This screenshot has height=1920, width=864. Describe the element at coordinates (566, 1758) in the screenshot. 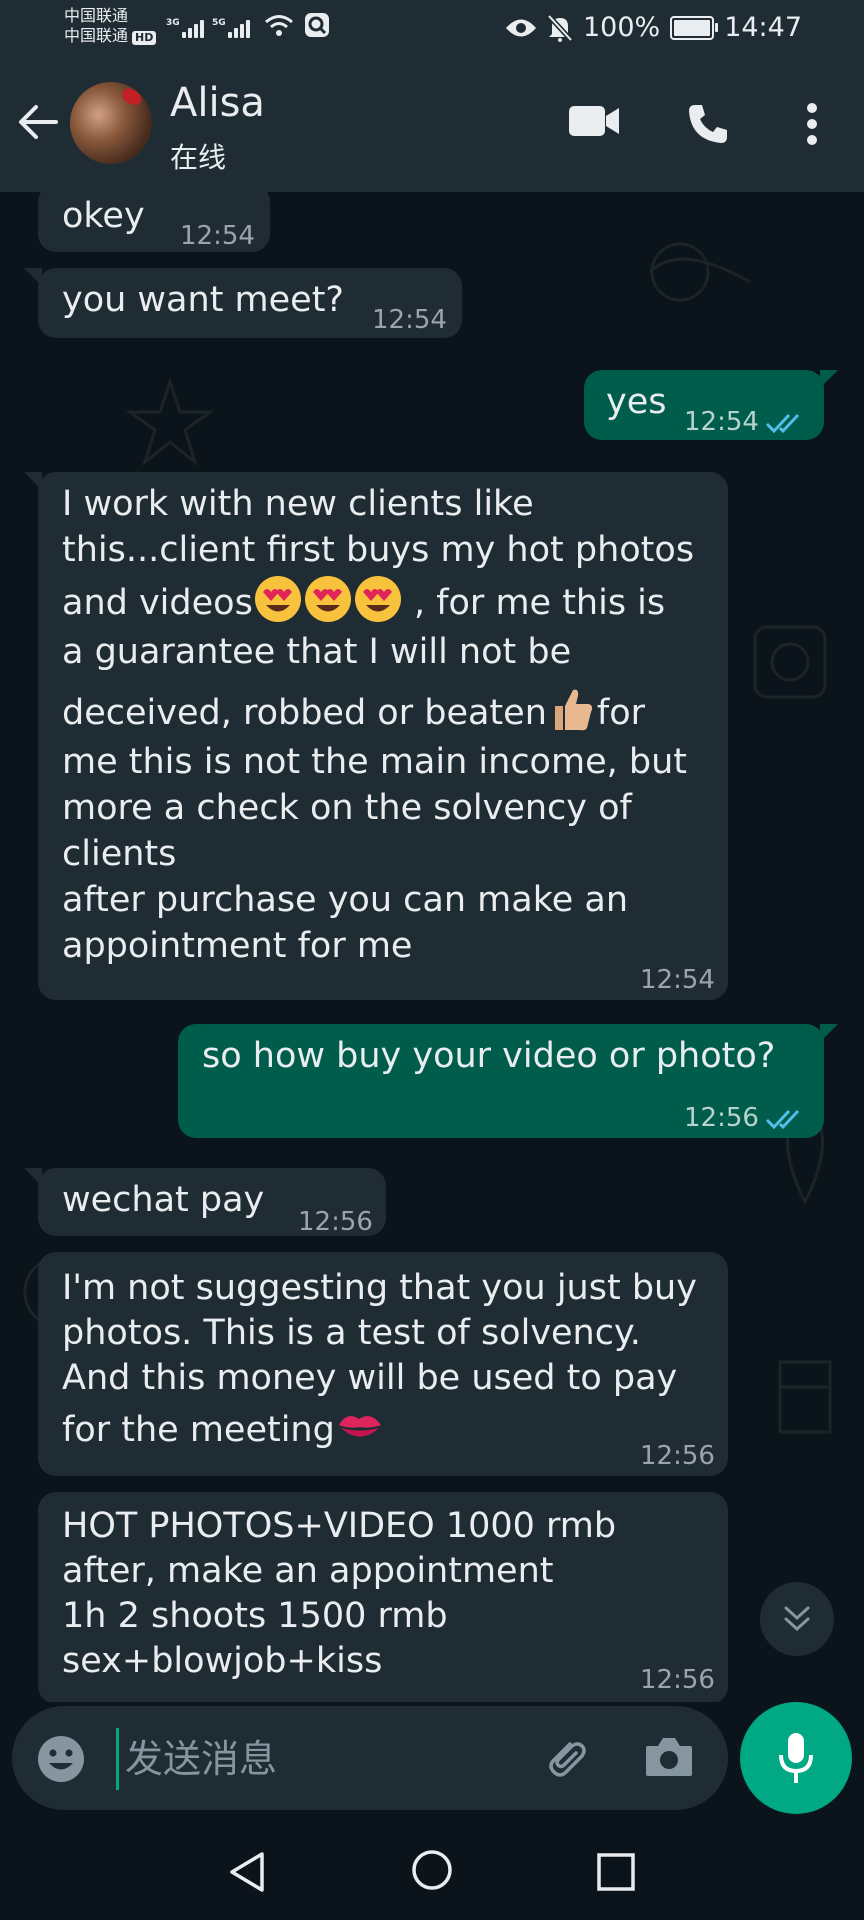

I see `attach-icon` at that location.